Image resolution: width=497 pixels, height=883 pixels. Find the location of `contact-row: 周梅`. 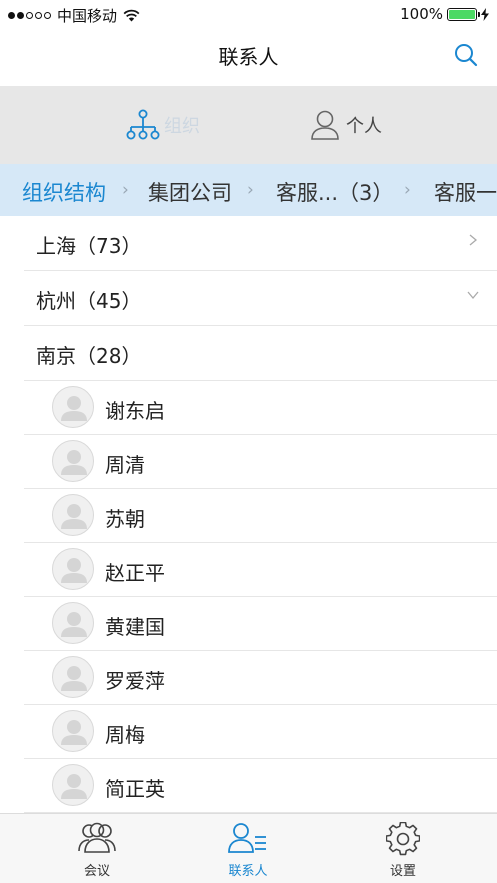

contact-row: 周梅 is located at coordinates (260, 732).